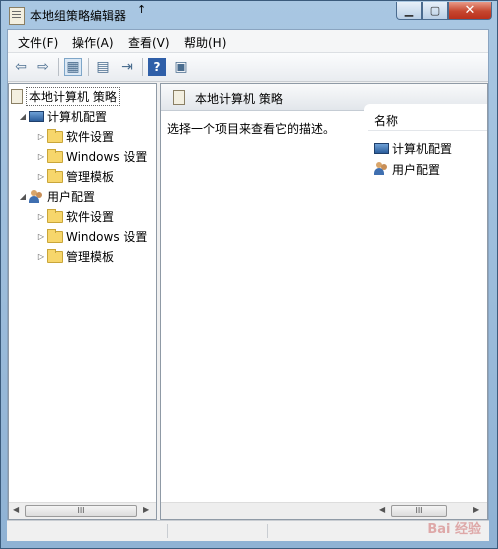 The image size is (498, 549). What do you see at coordinates (427, 130) in the screenshot?
I see `column-divider` at bounding box center [427, 130].